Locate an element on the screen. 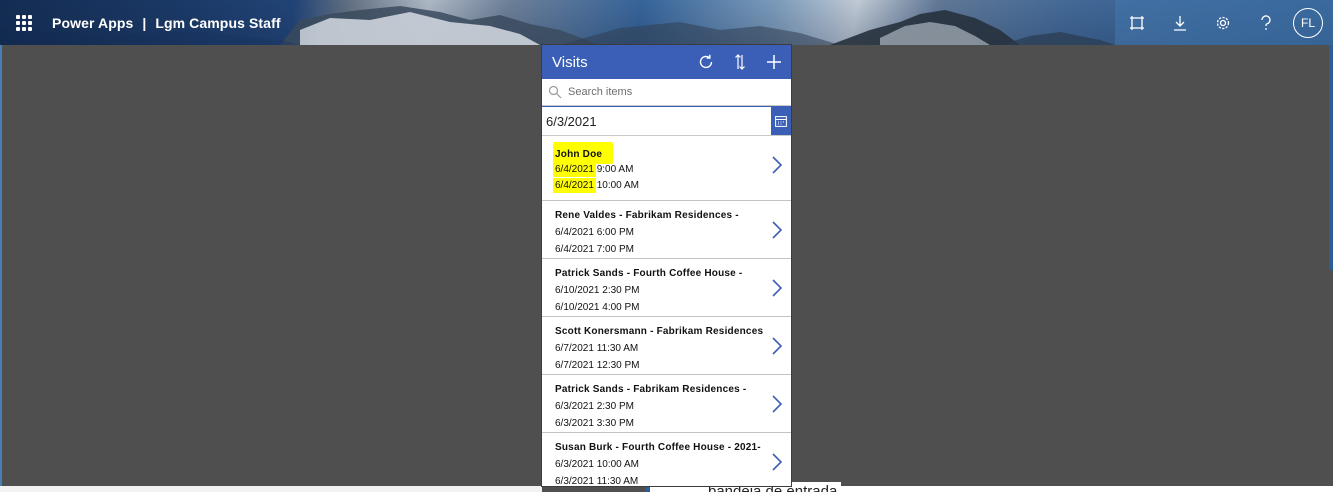 The width and height of the screenshot is (1333, 492). download-icon is located at coordinates (1179, 22).